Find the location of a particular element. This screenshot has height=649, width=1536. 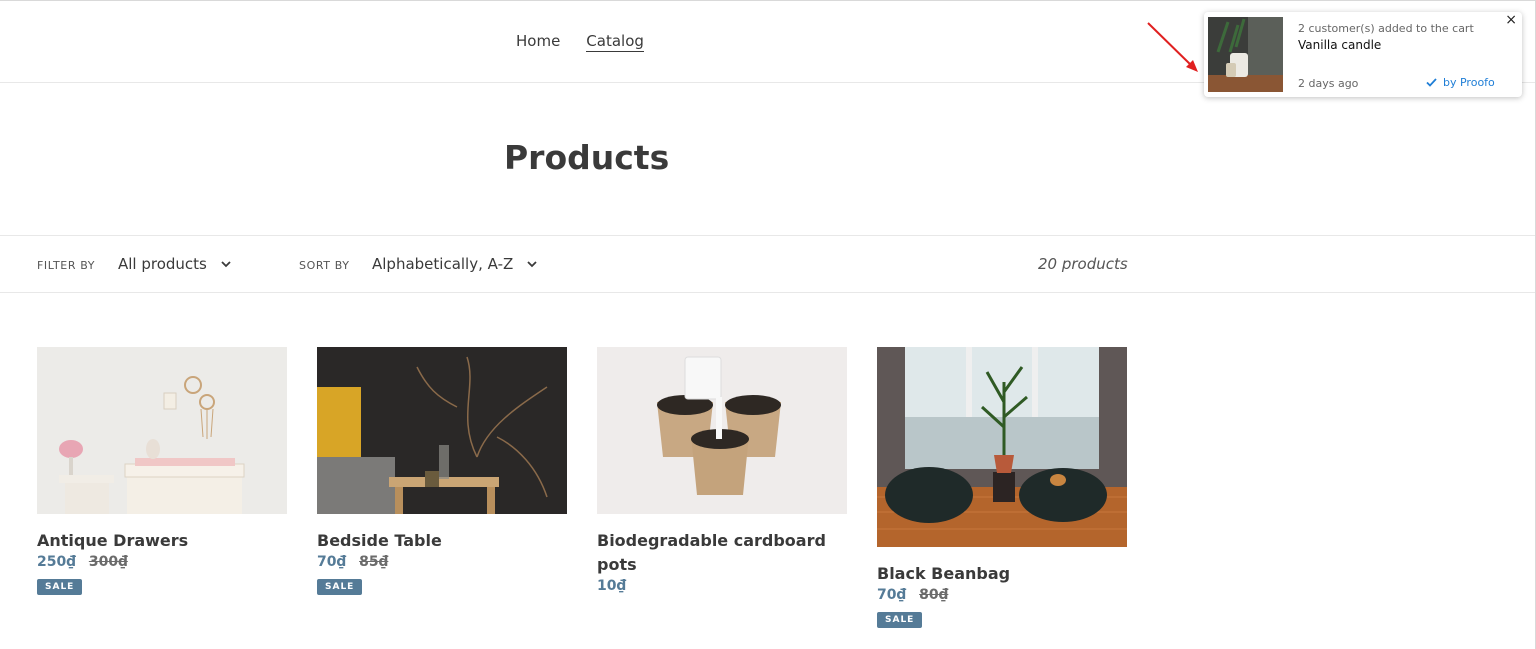

check-icon is located at coordinates (1431, 82).